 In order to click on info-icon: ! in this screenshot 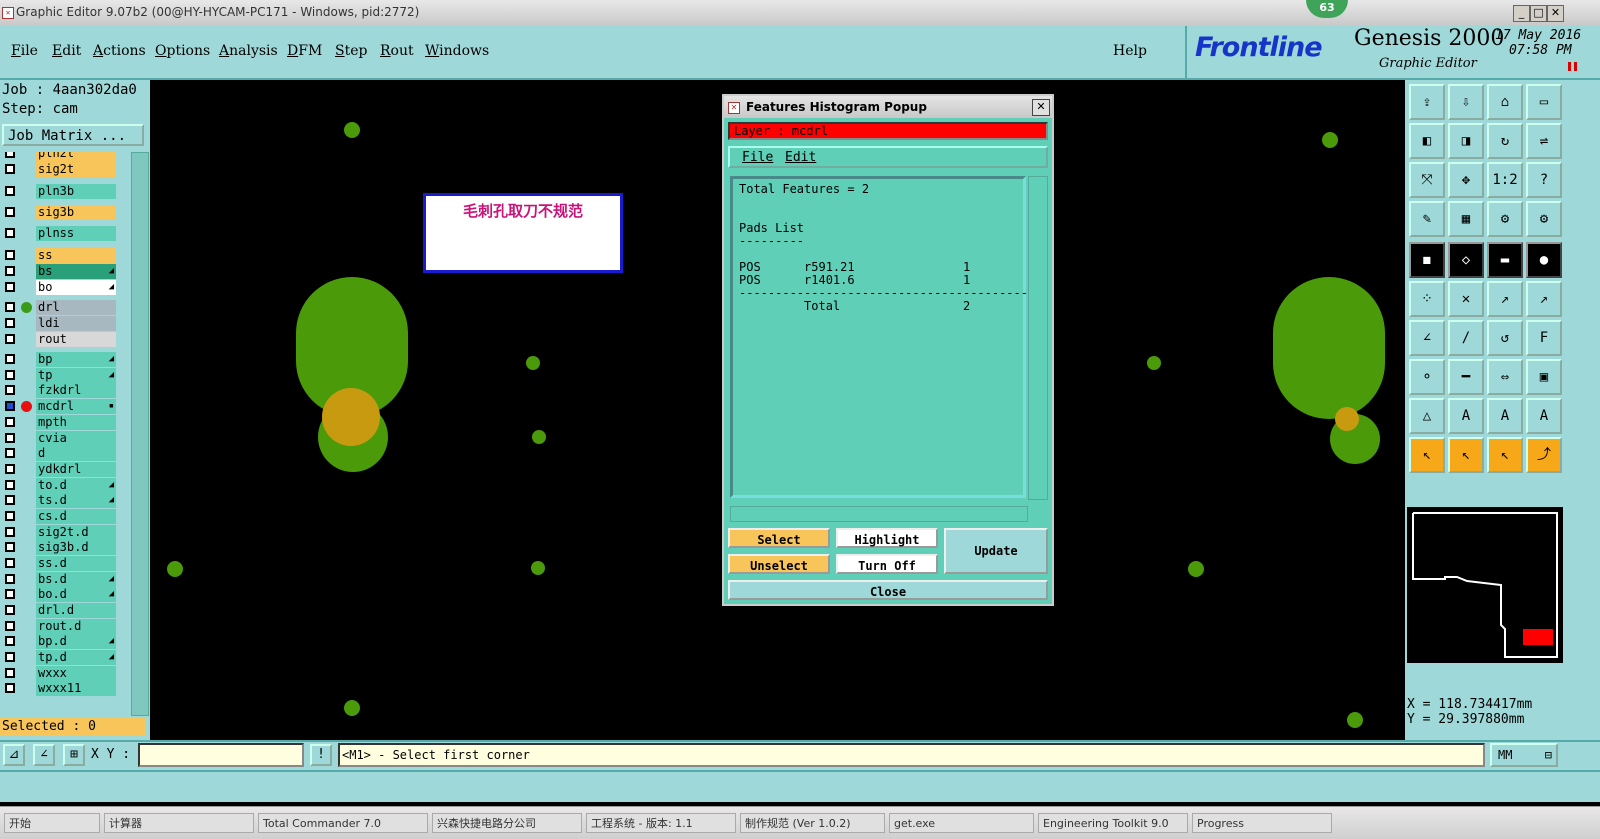, I will do `click(321, 755)`.